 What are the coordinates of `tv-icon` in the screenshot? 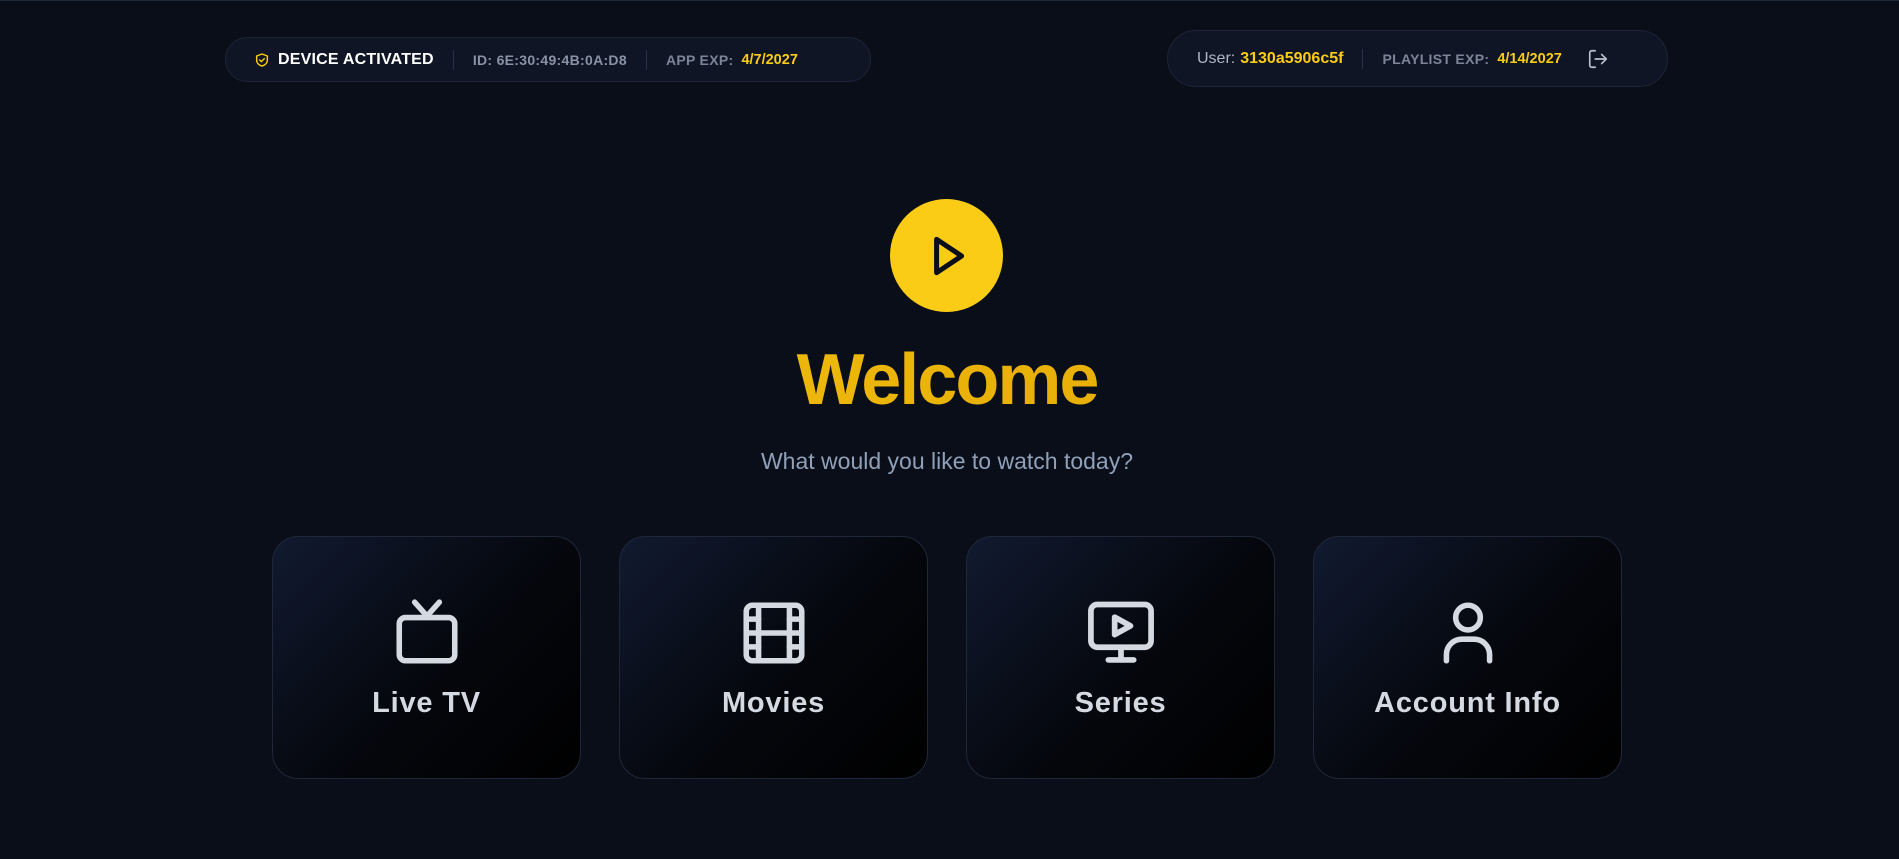 It's located at (426, 631).